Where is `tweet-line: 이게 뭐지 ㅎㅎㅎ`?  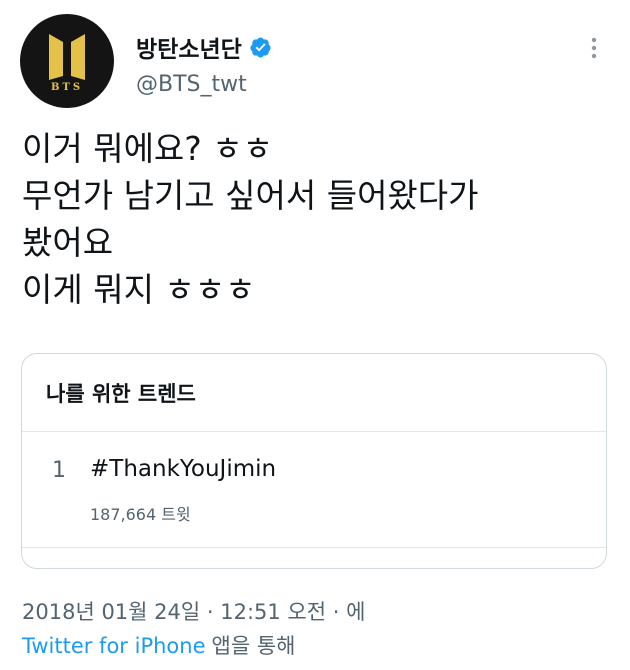
tweet-line: 이게 뭐지 ㅎㅎㅎ is located at coordinates (139, 289).